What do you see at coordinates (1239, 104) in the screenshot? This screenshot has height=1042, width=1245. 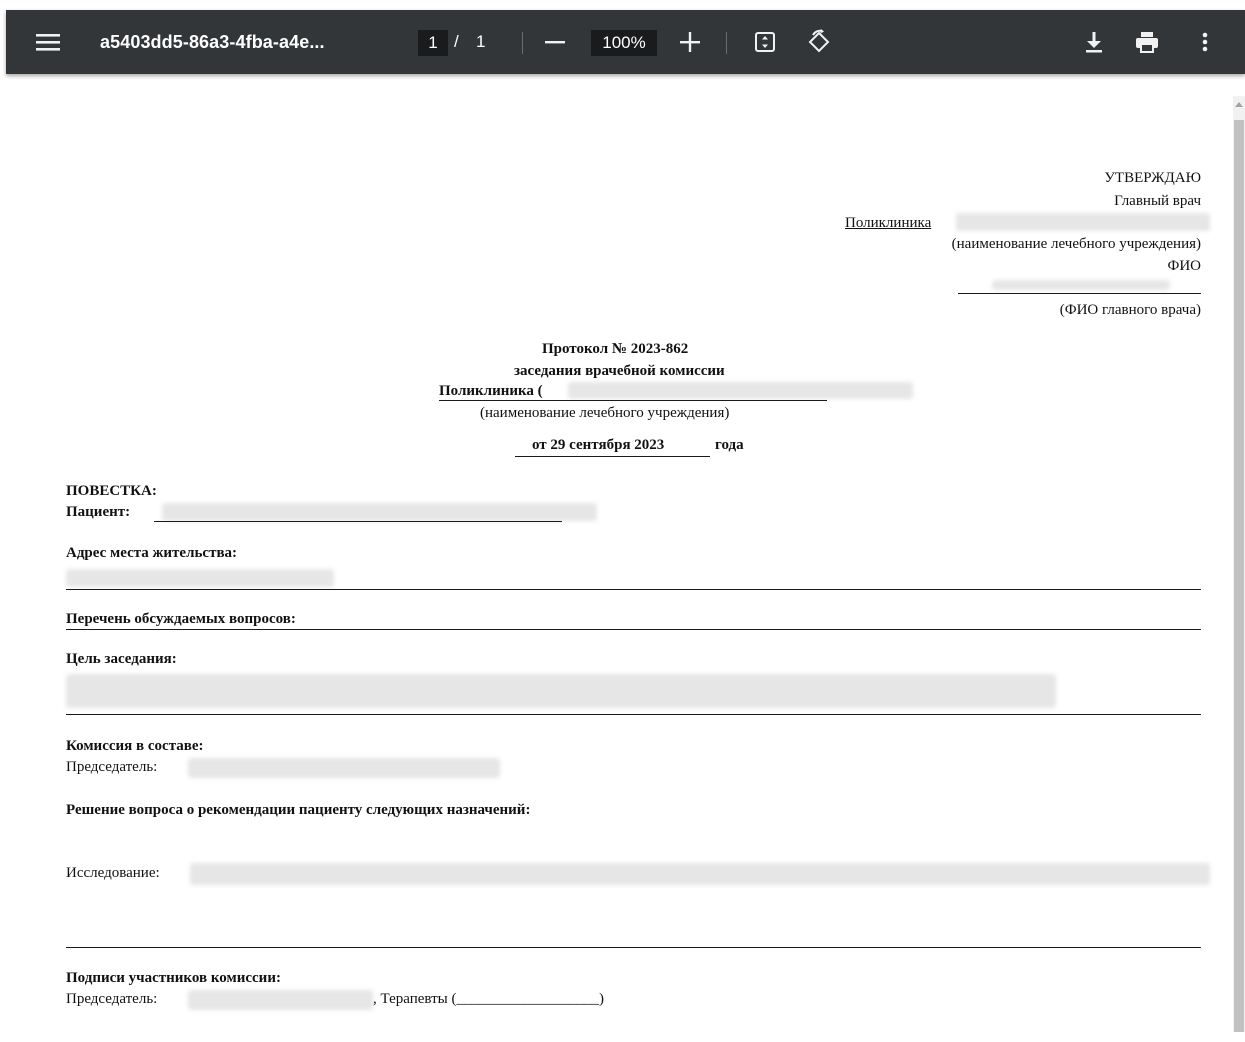 I see `scroll-up-arrow-icon` at bounding box center [1239, 104].